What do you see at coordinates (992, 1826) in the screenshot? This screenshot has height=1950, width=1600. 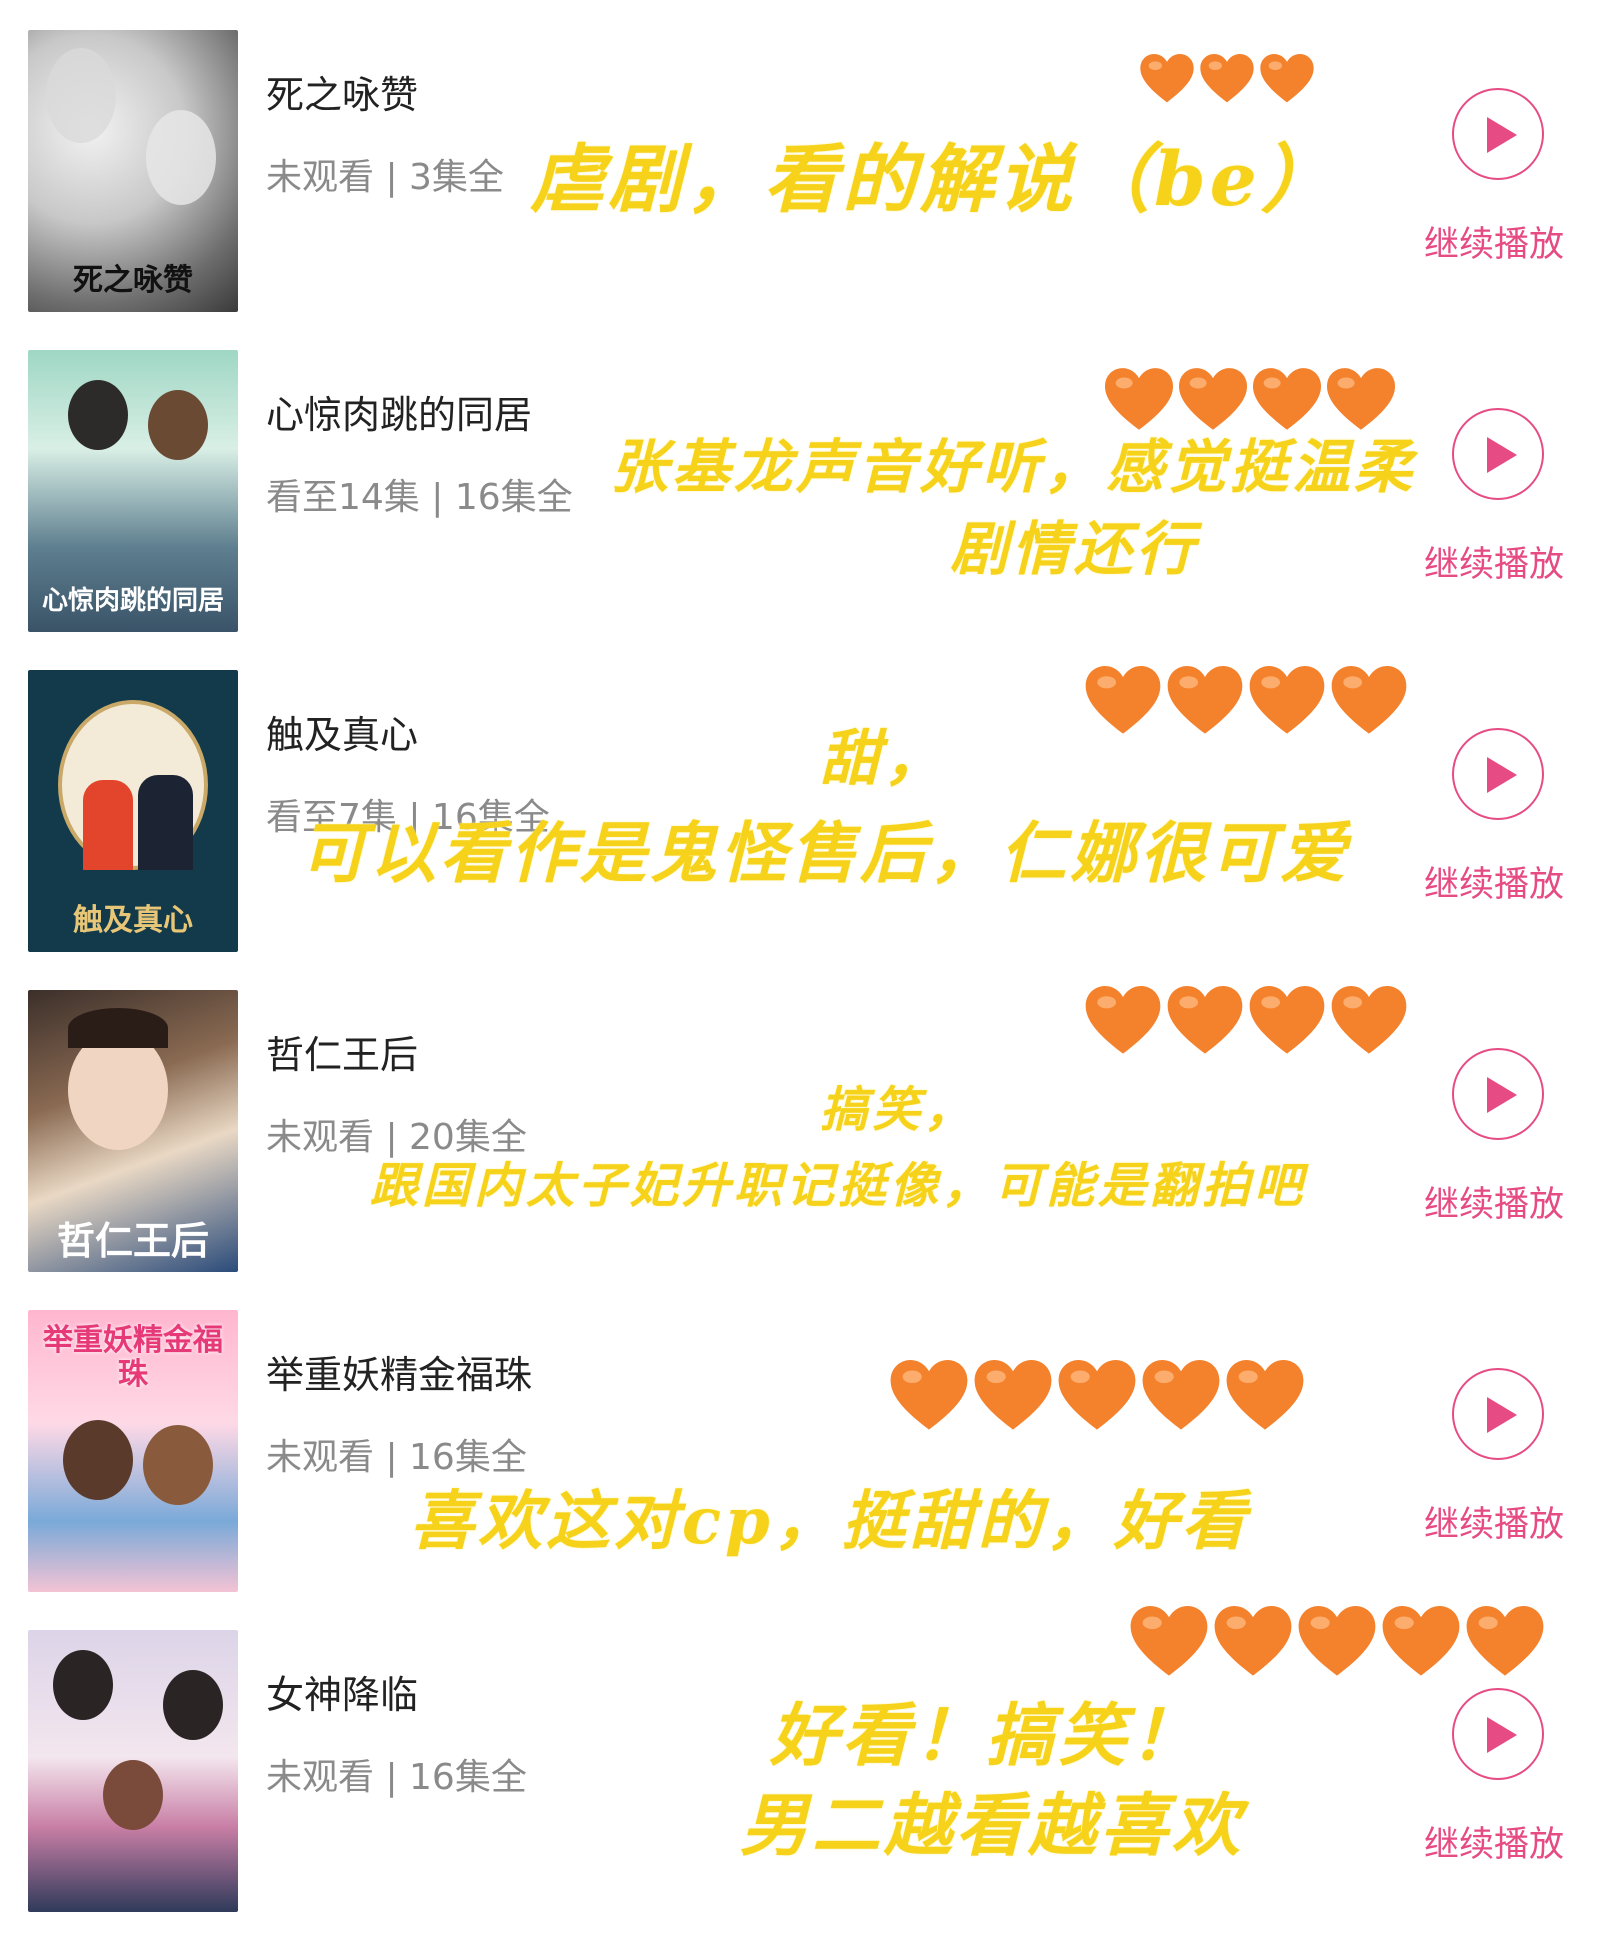 I see `handwritten-note: 男二越看越喜欢` at bounding box center [992, 1826].